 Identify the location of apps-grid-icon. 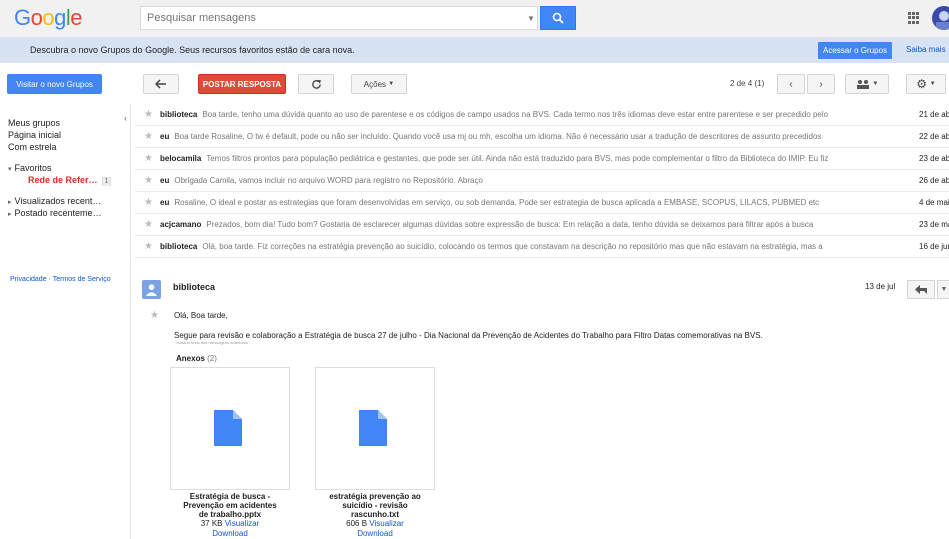
(914, 18).